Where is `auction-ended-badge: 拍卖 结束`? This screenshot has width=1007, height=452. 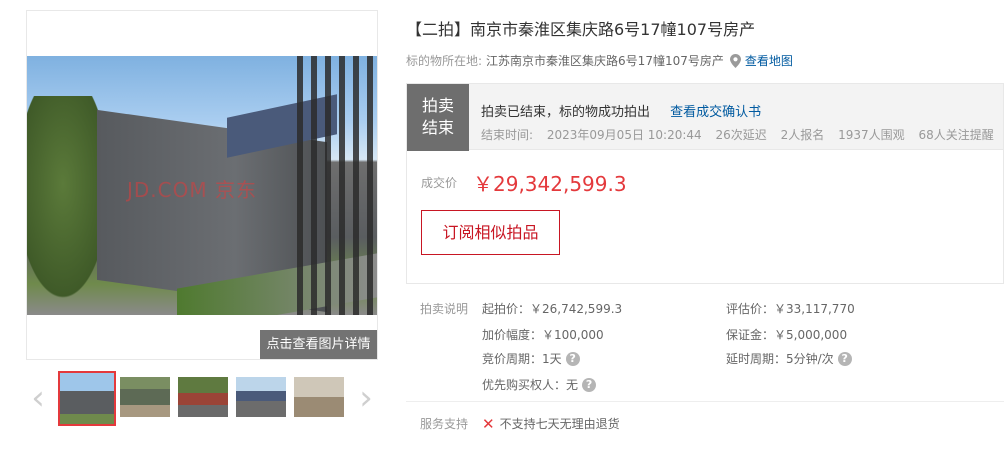
auction-ended-badge: 拍卖 结束 is located at coordinates (438, 117).